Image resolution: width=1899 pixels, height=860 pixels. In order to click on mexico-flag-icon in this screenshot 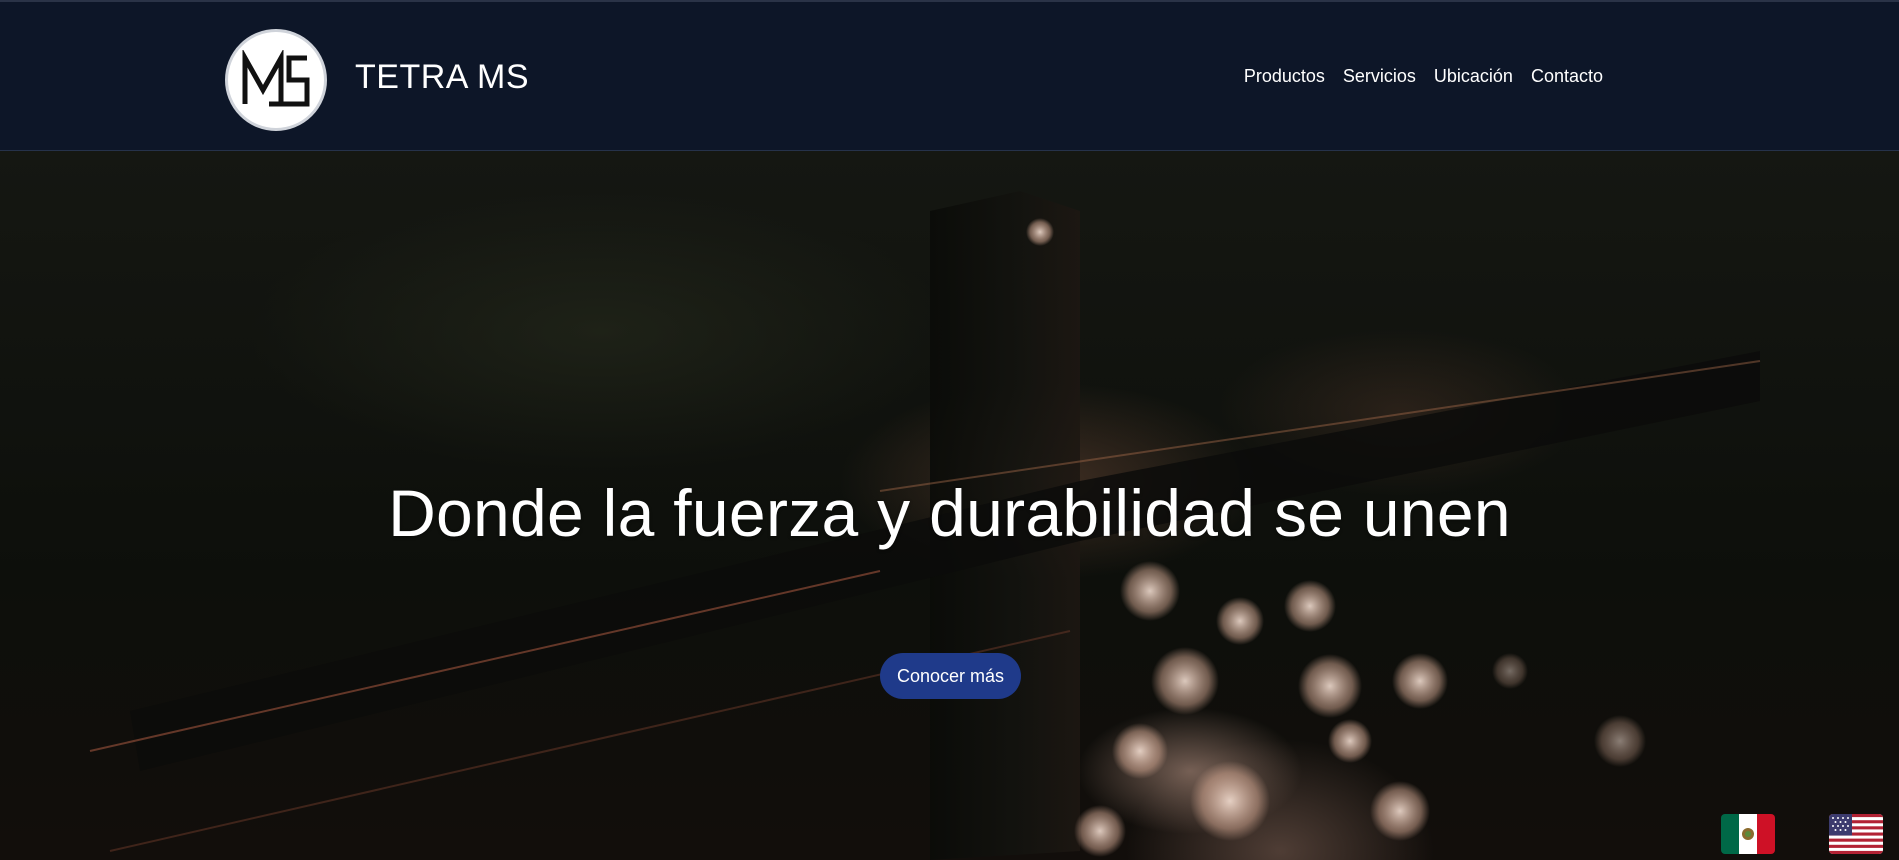, I will do `click(1748, 834)`.